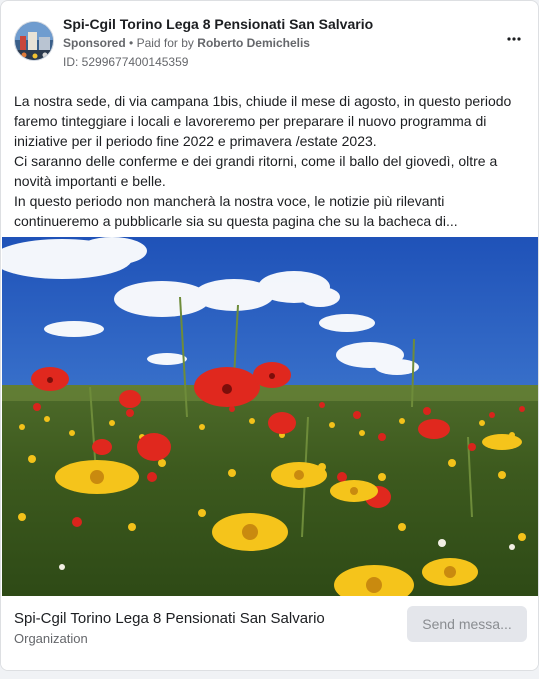 The image size is (539, 679). What do you see at coordinates (94, 43) in the screenshot?
I see `sponsored-label: Sponsored` at bounding box center [94, 43].